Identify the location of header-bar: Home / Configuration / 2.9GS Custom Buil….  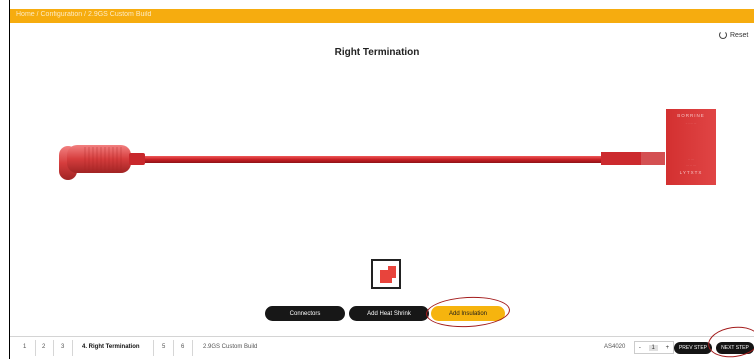
(382, 16).